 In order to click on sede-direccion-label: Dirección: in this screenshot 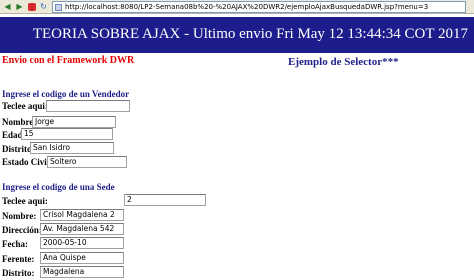, I will do `click(22, 230)`.